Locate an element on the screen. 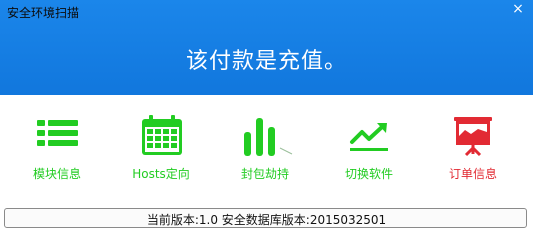 This screenshot has width=533, height=240. feature-switch-software-label: 切换软件 is located at coordinates (368, 174).